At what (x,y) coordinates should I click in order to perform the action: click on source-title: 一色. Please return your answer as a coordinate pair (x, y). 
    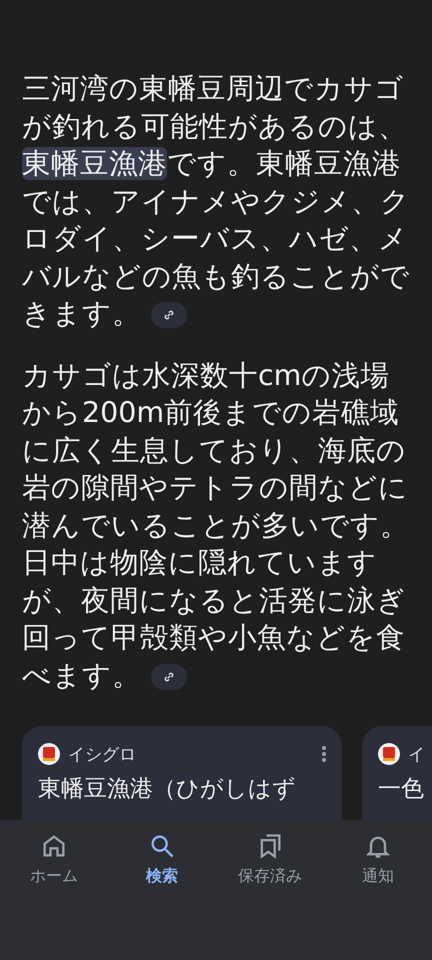
    Looking at the image, I should click on (401, 789).